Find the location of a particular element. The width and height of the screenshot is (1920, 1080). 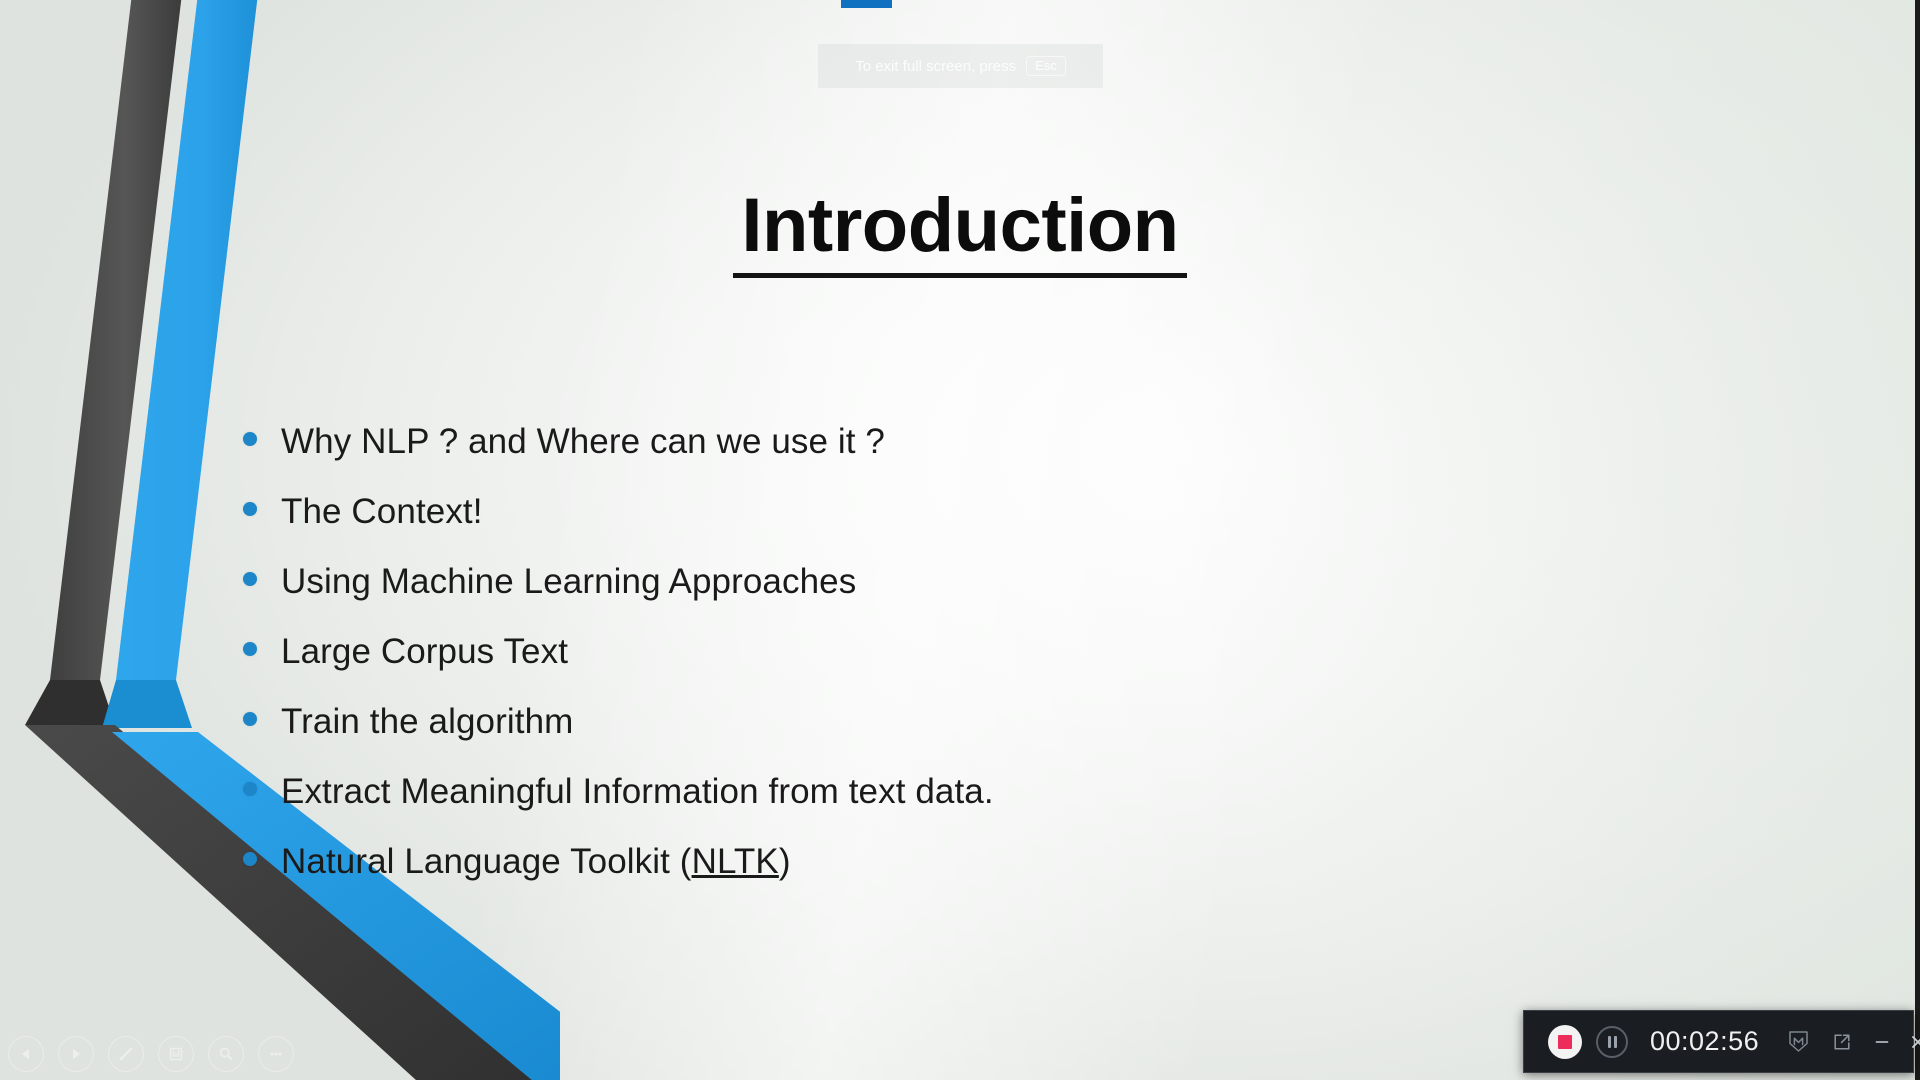

zoom-slide-button is located at coordinates (226, 1054).